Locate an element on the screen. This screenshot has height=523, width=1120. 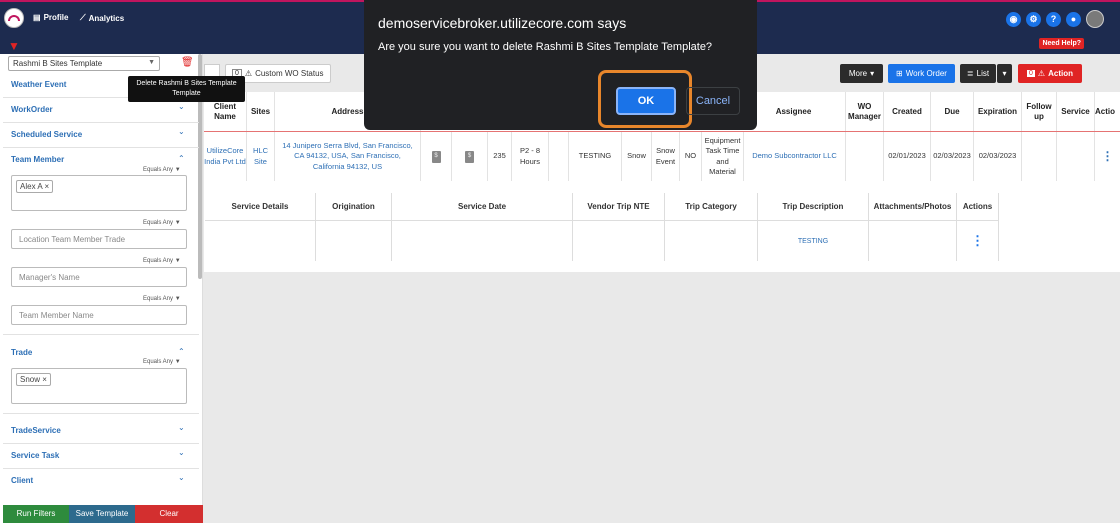
sub-cell-trip-category is located at coordinates (711, 241).